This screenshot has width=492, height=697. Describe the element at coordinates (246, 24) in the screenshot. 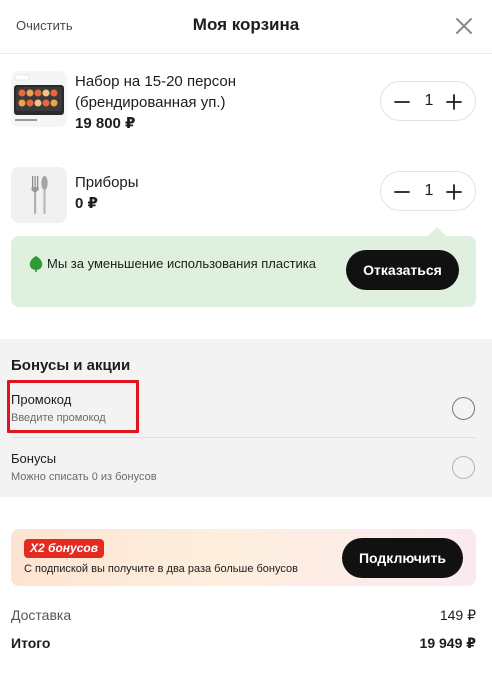

I see `page-title: Моя корзина` at that location.